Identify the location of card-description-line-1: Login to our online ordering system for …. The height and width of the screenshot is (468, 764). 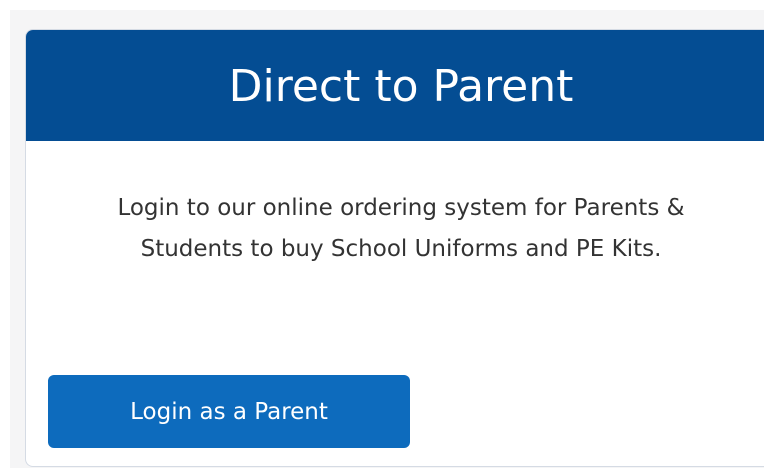
(401, 208).